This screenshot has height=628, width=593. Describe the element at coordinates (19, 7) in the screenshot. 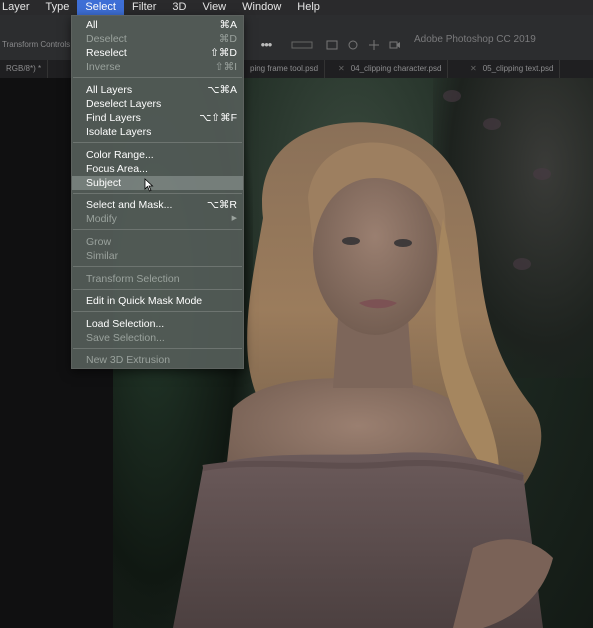

I see `menu-layer: Layer` at that location.